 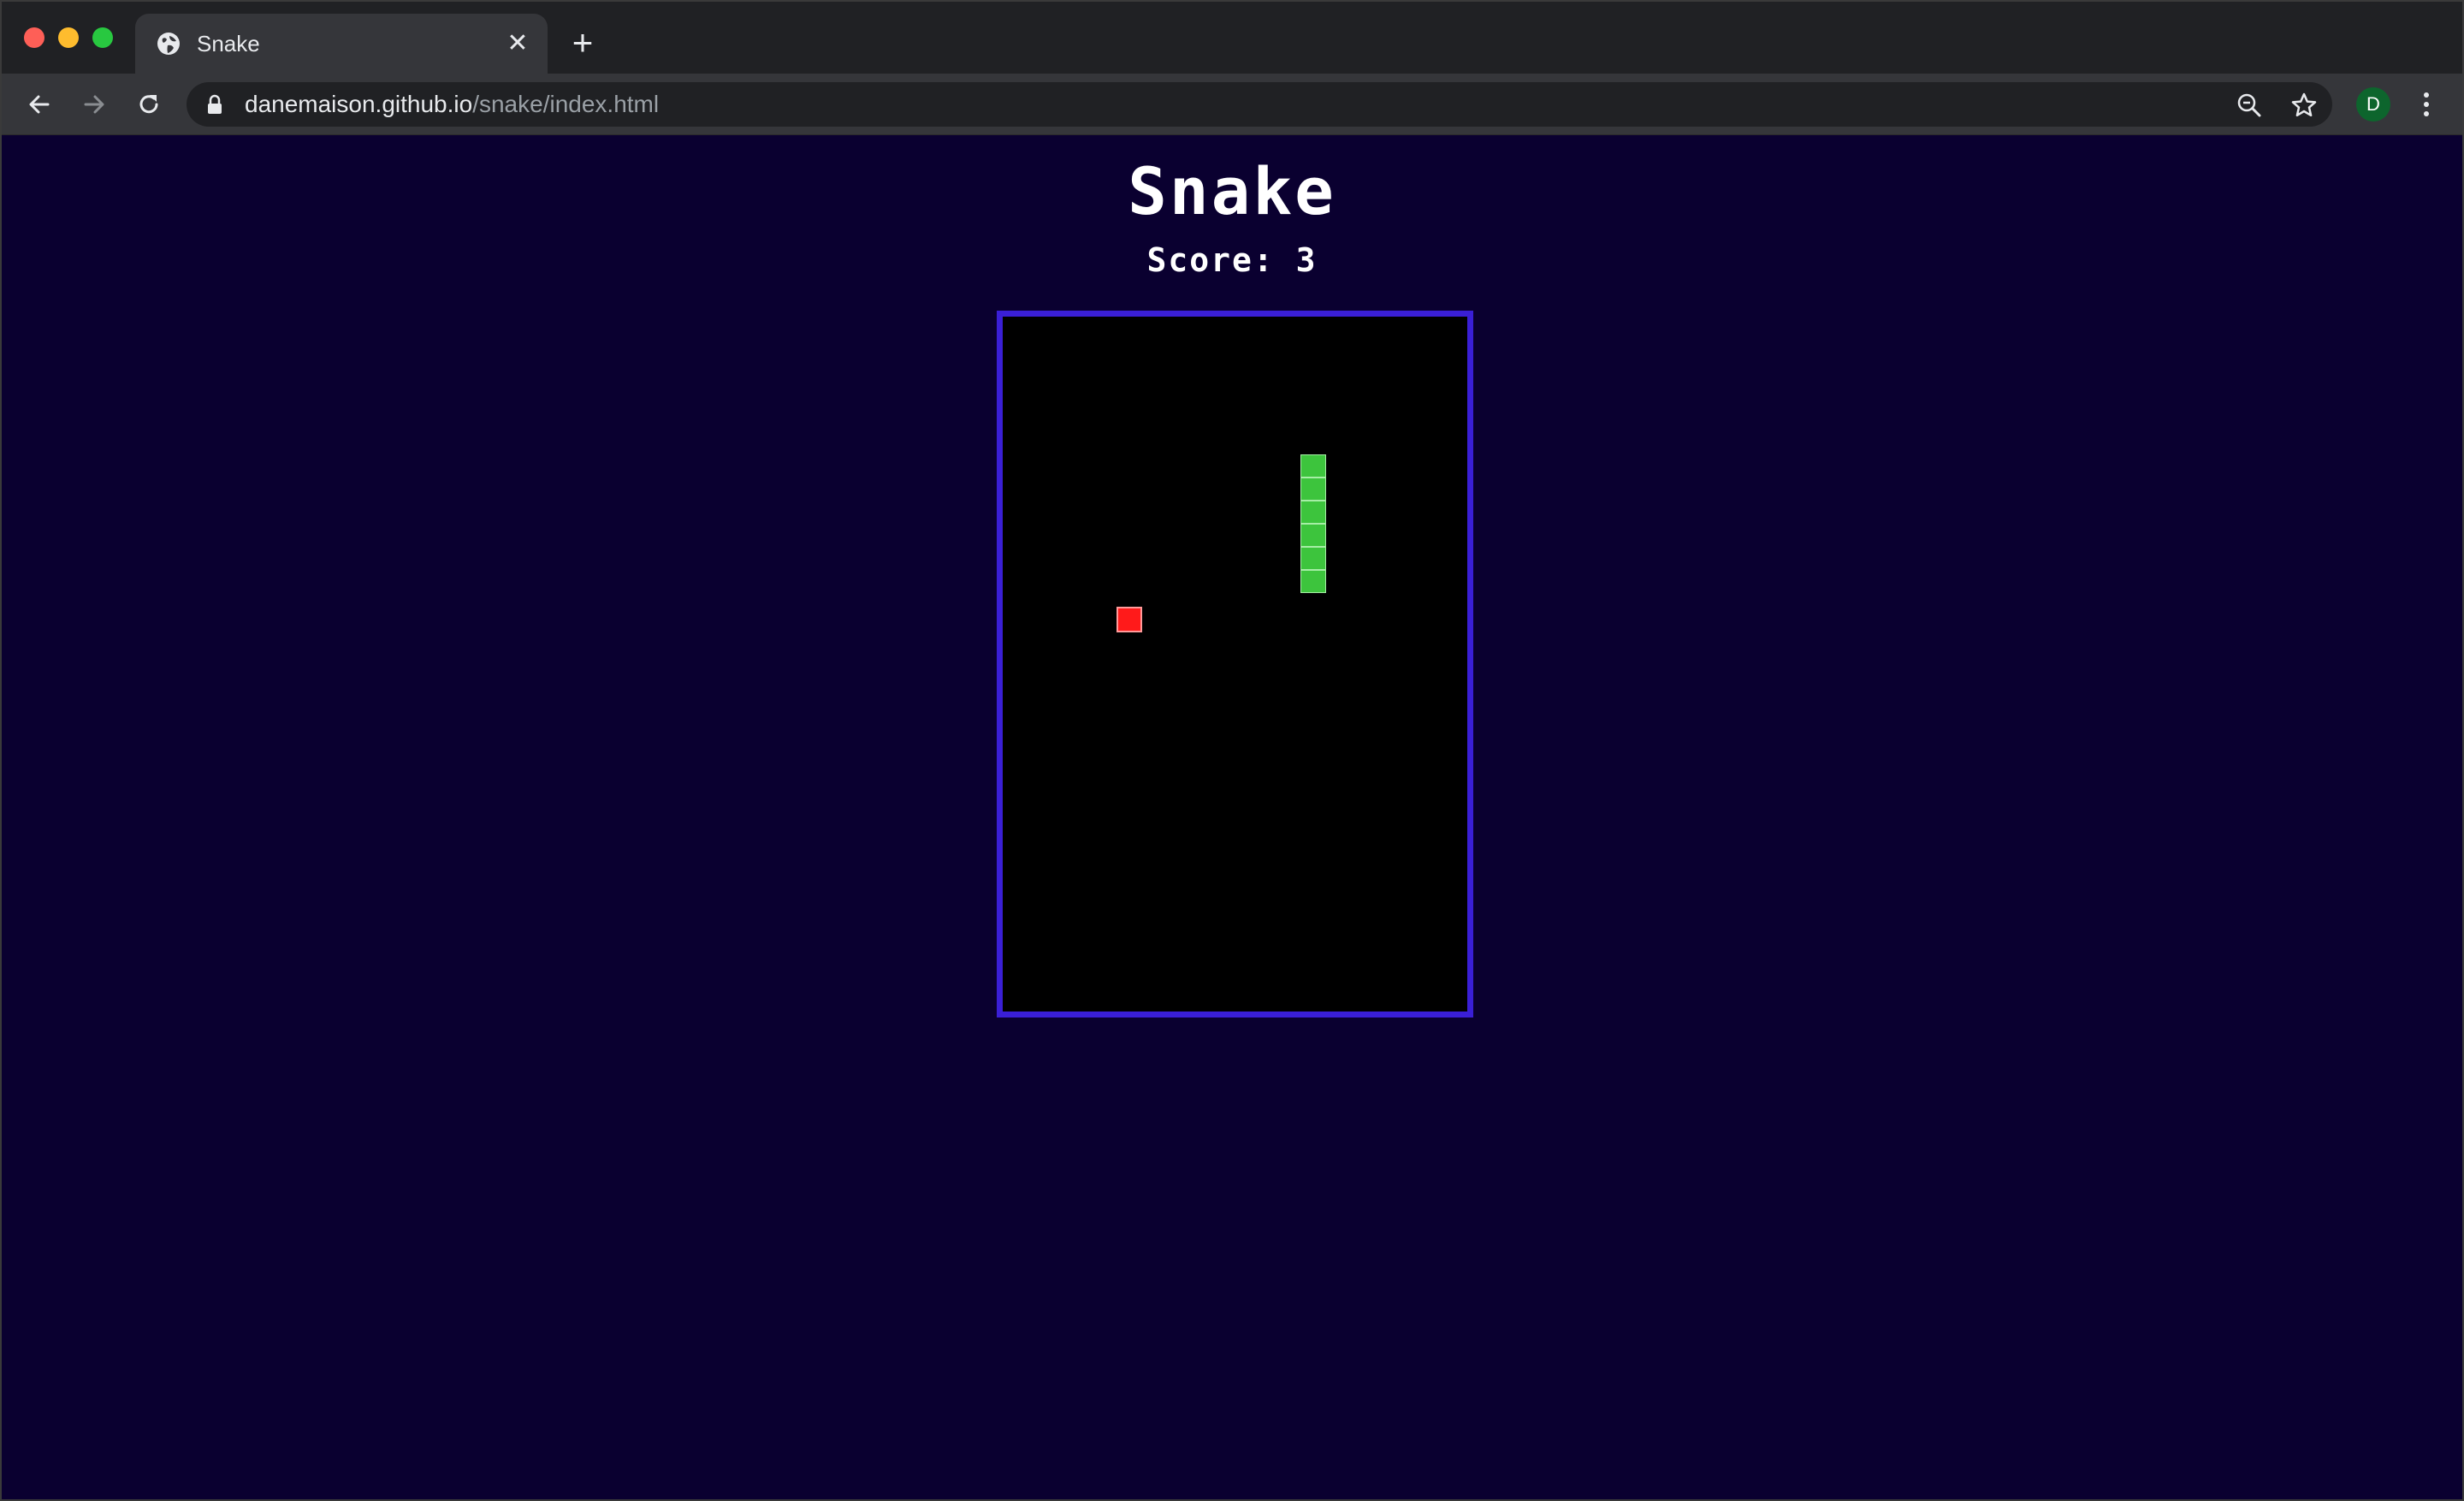 What do you see at coordinates (2304, 105) in the screenshot?
I see `star-icon` at bounding box center [2304, 105].